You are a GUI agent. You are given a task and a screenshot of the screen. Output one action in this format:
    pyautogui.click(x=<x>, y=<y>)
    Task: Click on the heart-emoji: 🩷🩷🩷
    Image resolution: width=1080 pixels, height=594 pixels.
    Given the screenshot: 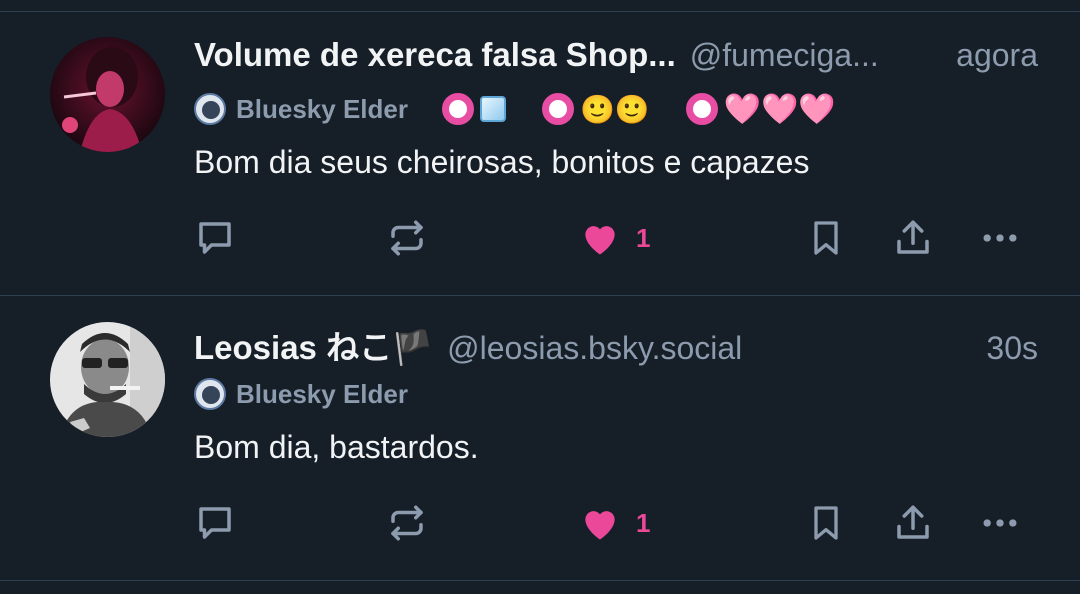 What is the action you would take?
    pyautogui.click(x=779, y=109)
    